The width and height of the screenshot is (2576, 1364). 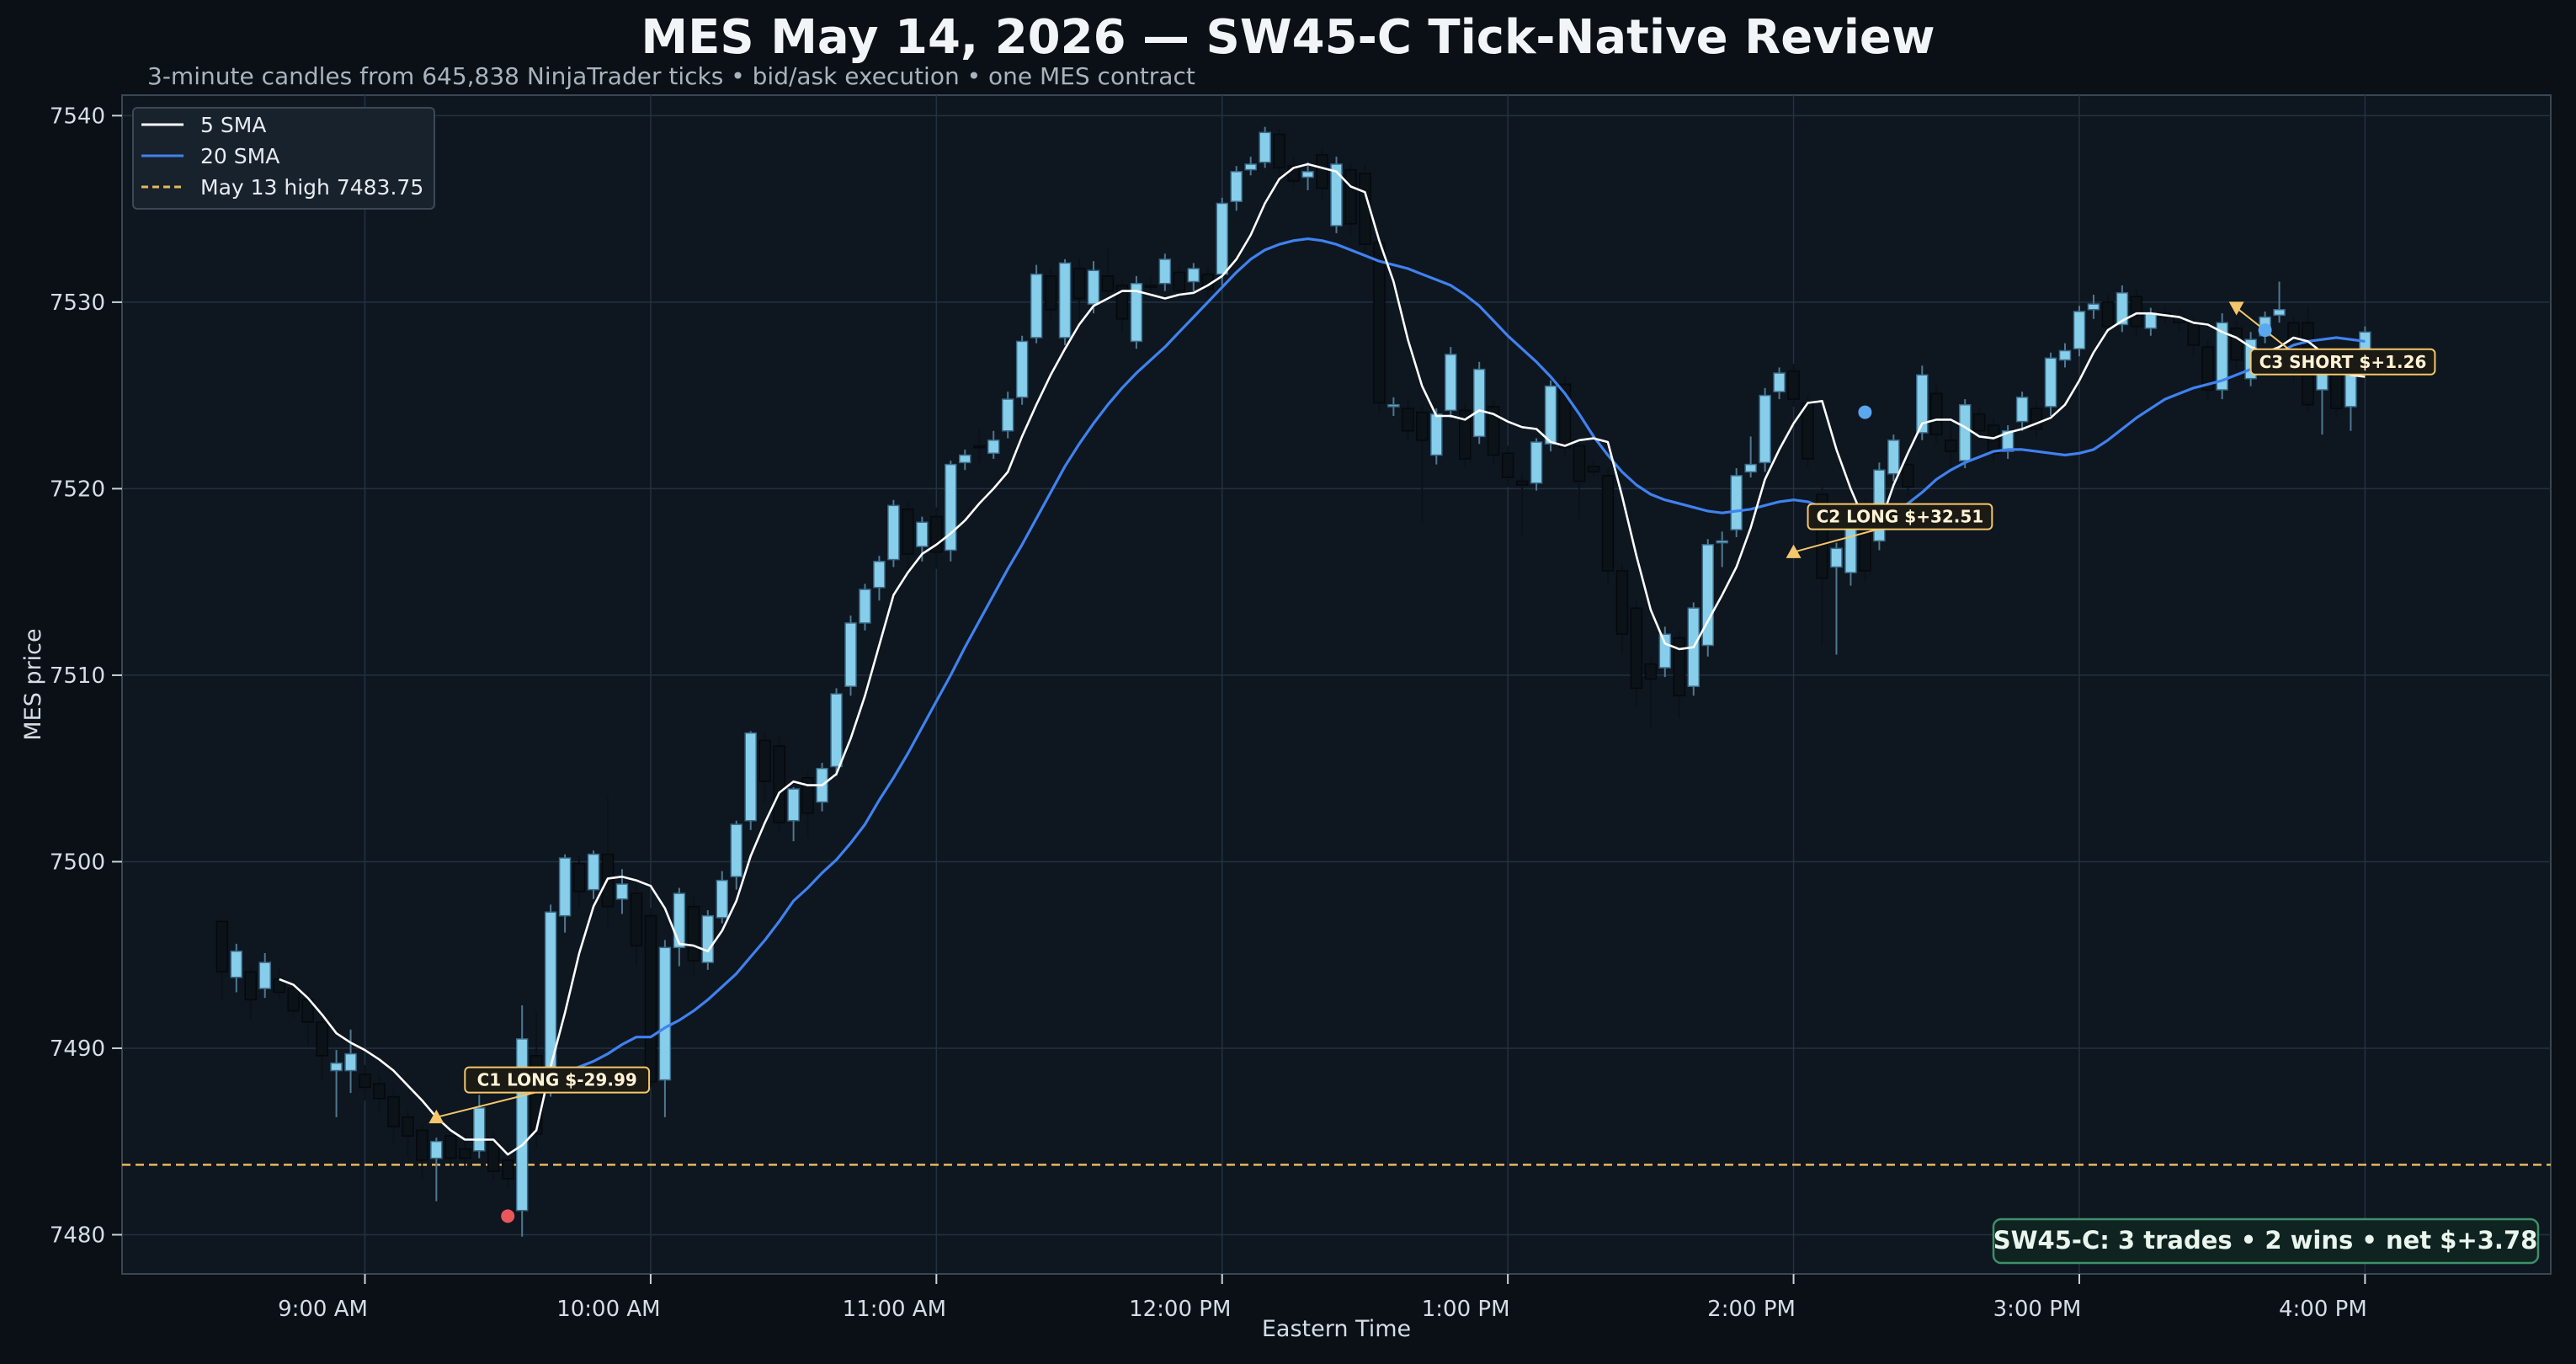 I want to click on y-tick-label: 7540, so click(x=77, y=117).